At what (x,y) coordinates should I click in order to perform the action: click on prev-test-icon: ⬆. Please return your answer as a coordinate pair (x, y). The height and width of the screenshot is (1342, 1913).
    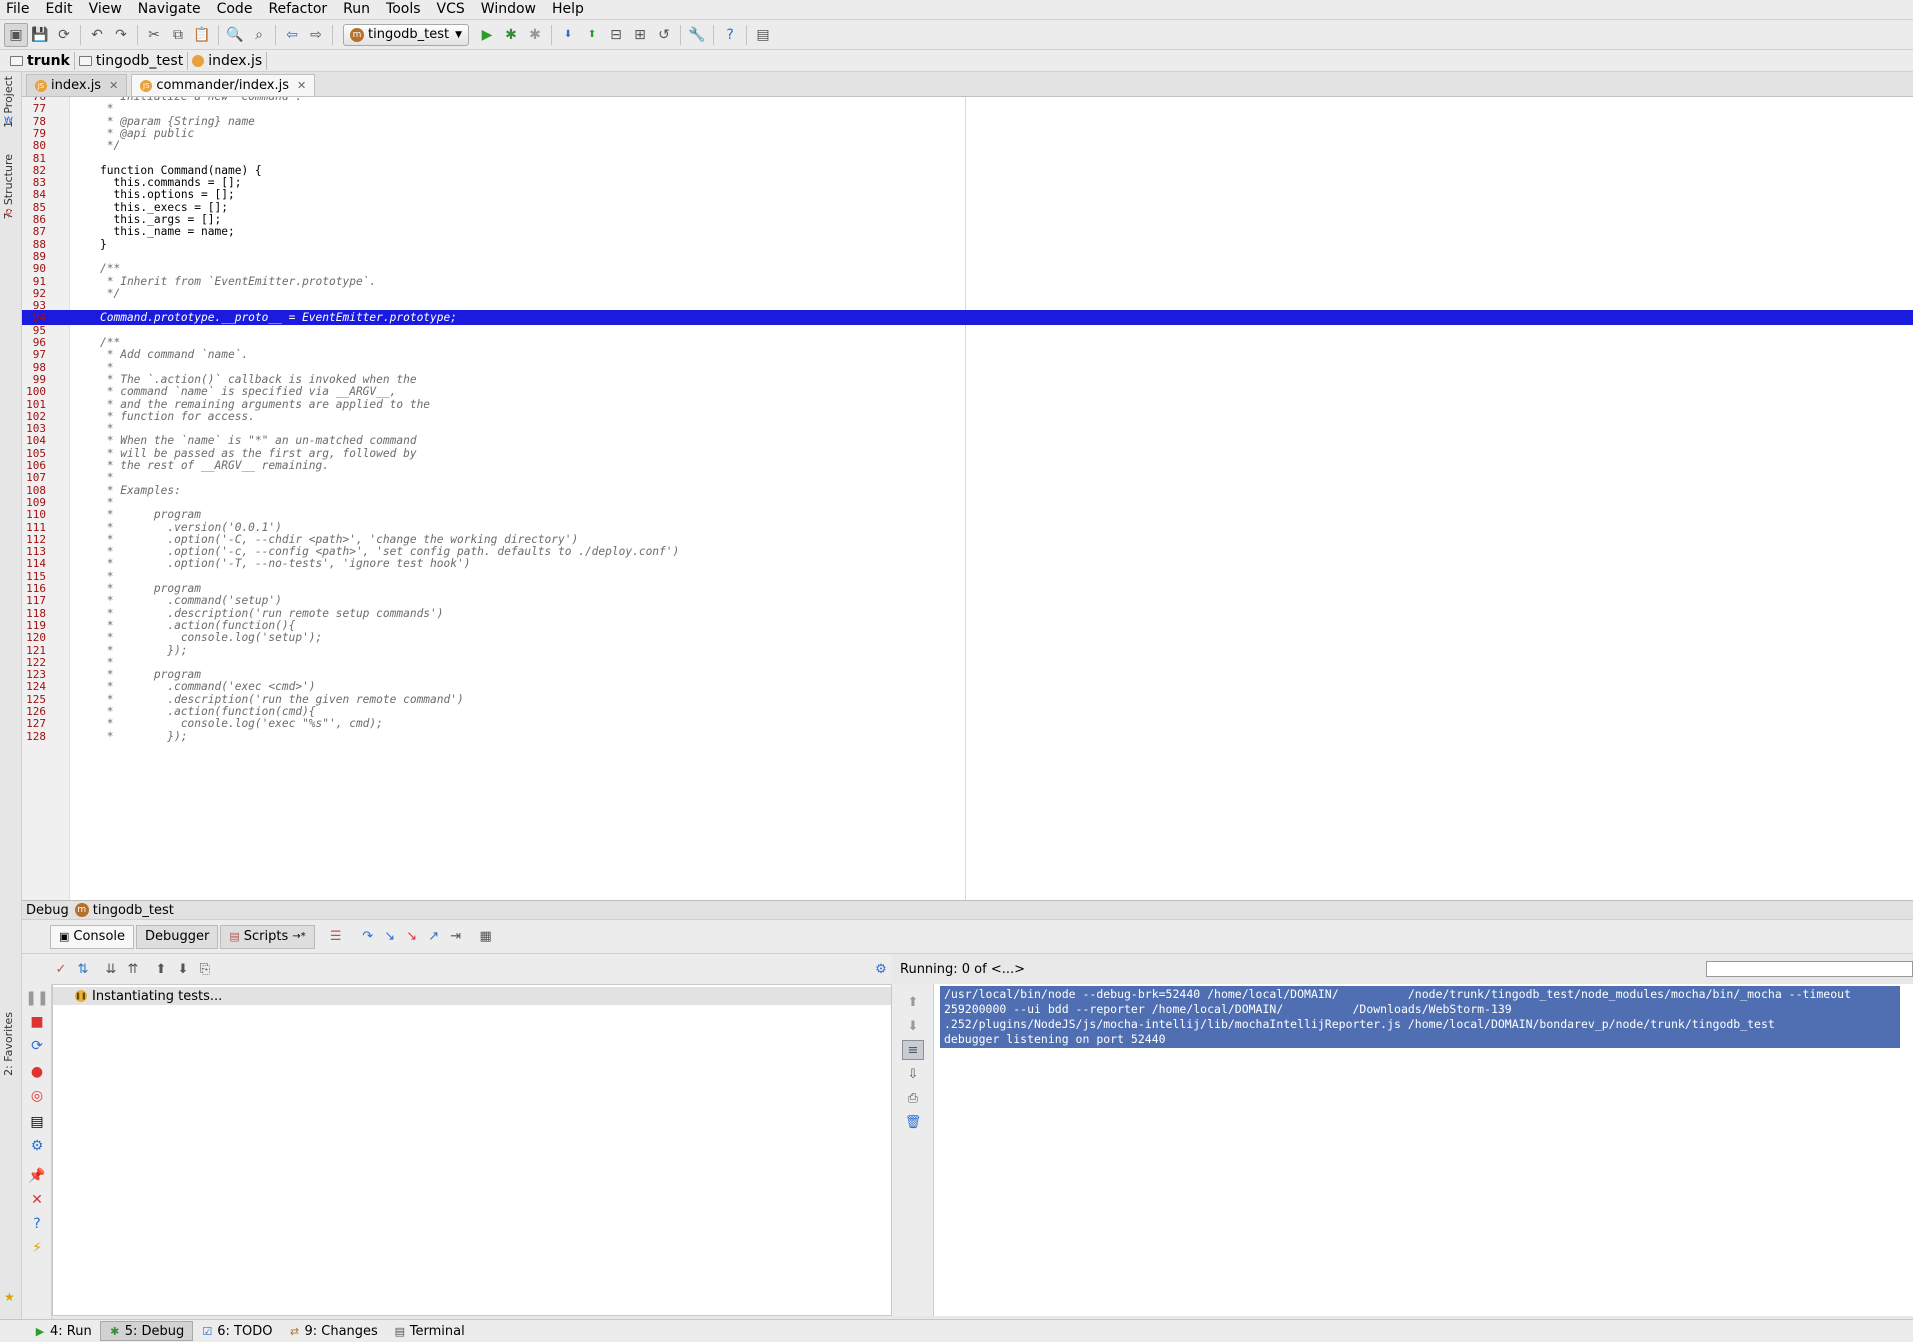
    Looking at the image, I should click on (161, 969).